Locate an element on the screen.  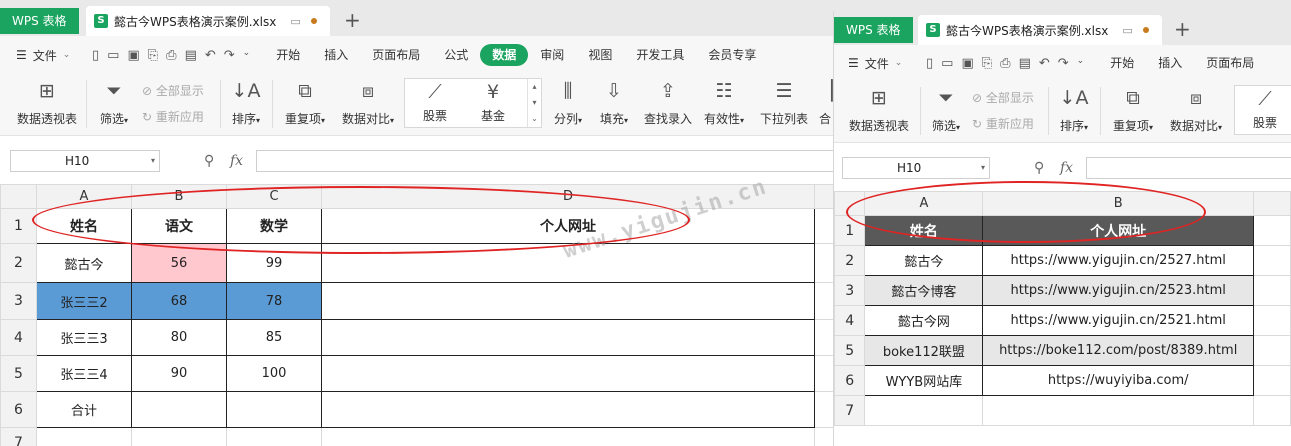
row-header: 4 is located at coordinates (850, 320).